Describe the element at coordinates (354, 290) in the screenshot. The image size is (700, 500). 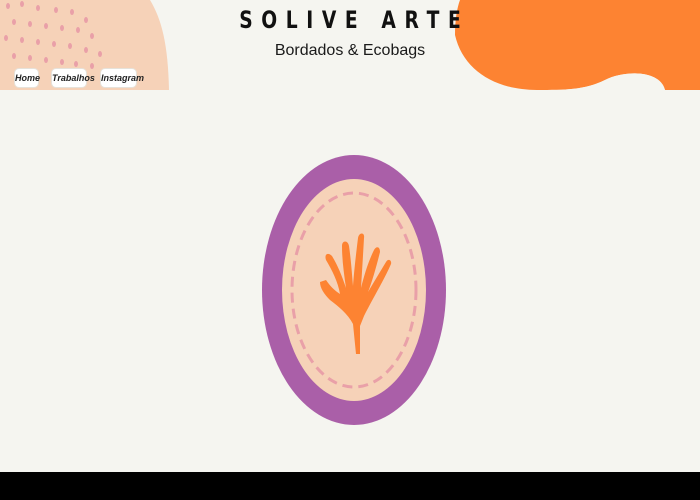
I see `embroidery-hoop-hand-icon` at that location.